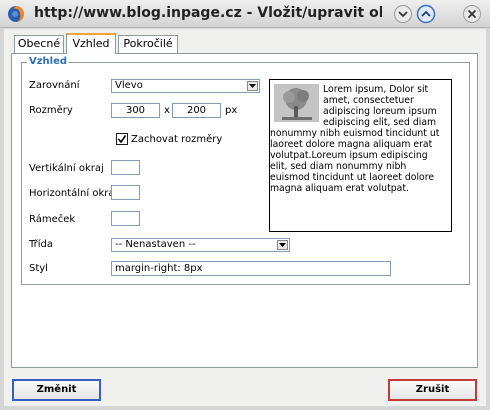 Image resolution: width=490 pixels, height=410 pixels. I want to click on dimensions-label: Rozměry, so click(51, 110).